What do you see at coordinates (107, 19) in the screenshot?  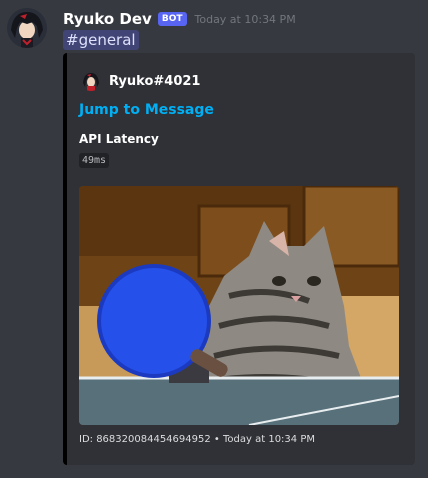 I see `username: Ryuko Dev` at bounding box center [107, 19].